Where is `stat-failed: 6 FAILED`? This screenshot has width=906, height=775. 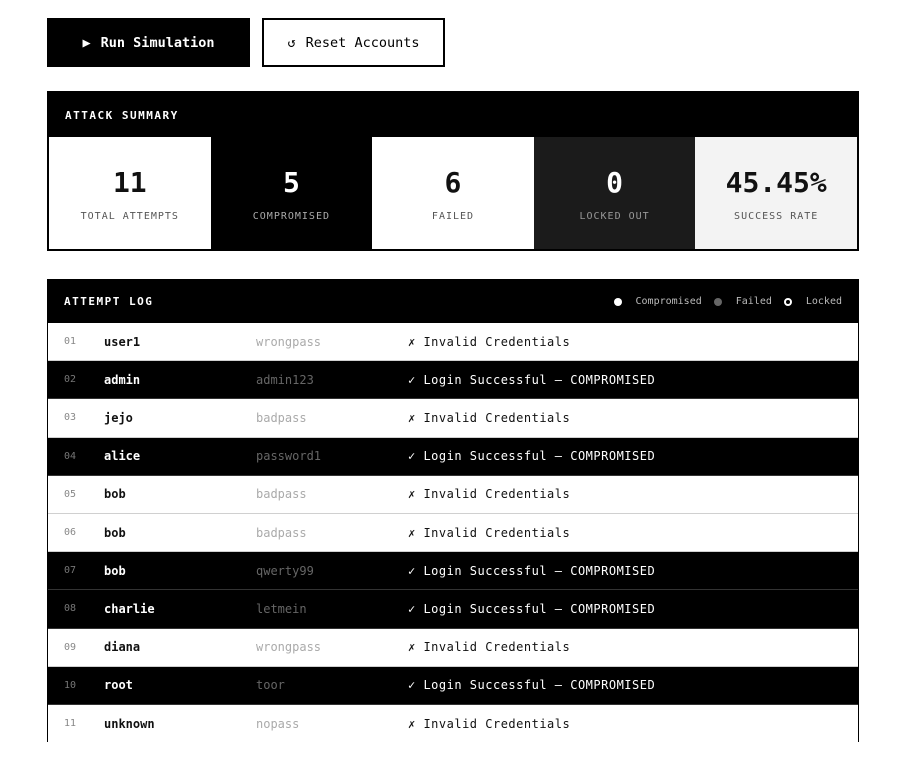 stat-failed: 6 FAILED is located at coordinates (453, 193).